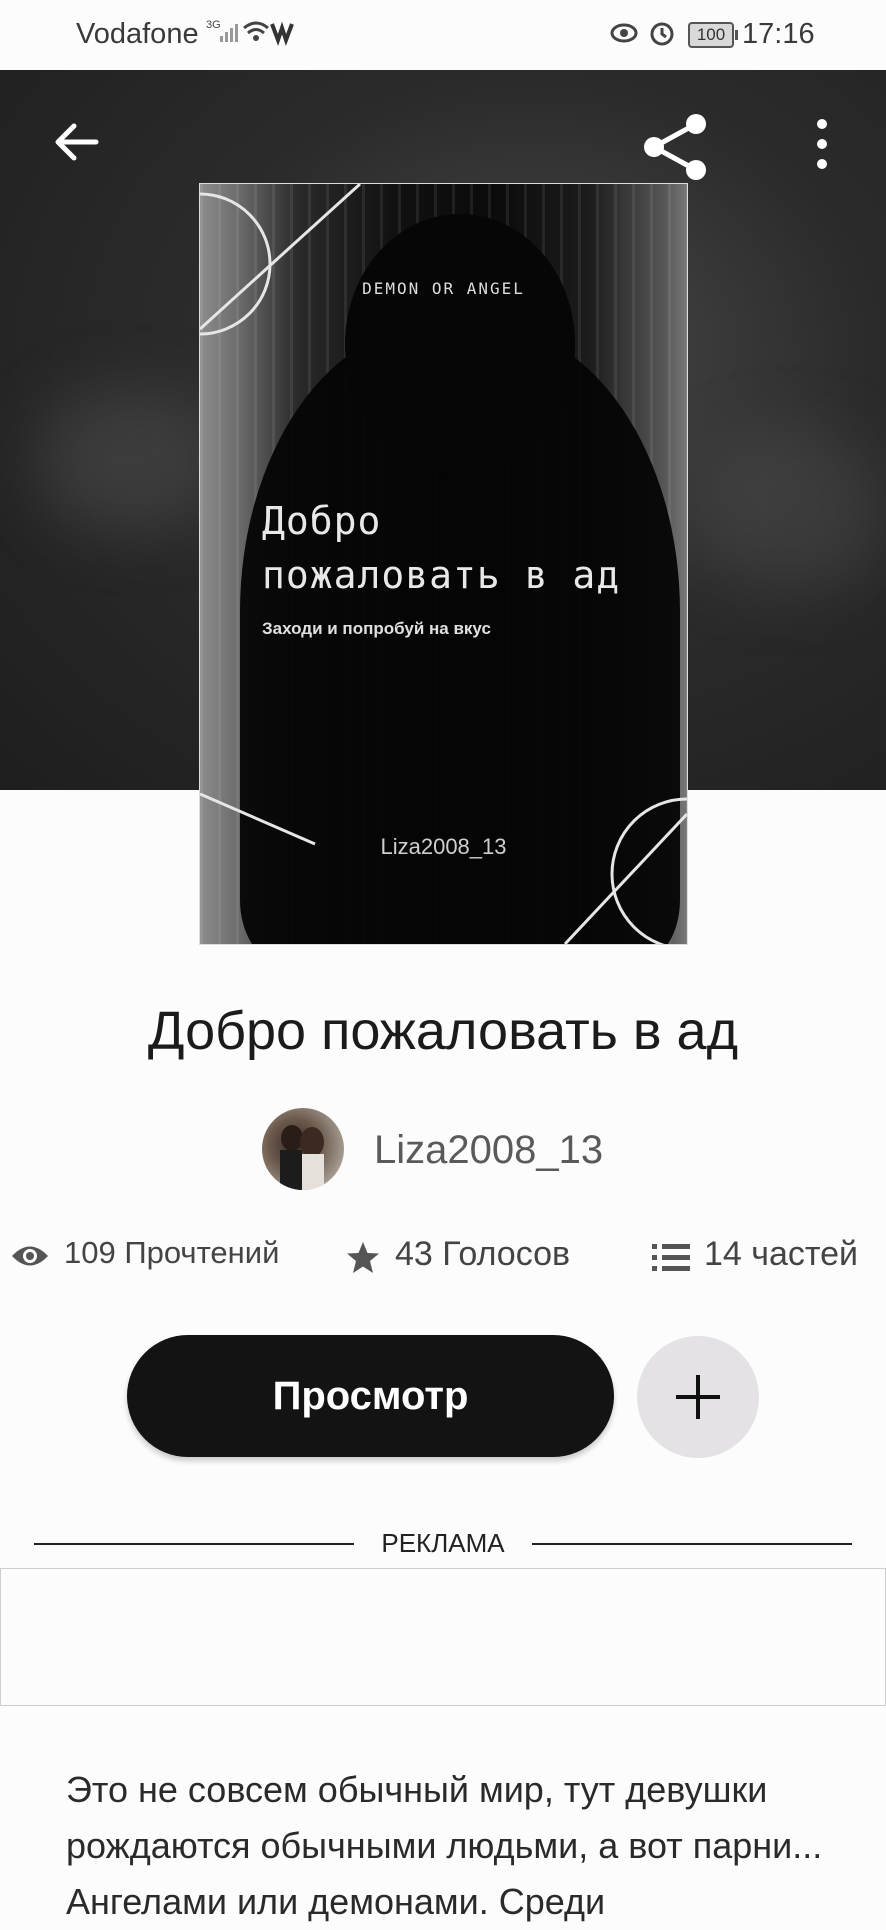 The image size is (886, 1930). What do you see at coordinates (213, 25) in the screenshot?
I see `network-type: 3G` at bounding box center [213, 25].